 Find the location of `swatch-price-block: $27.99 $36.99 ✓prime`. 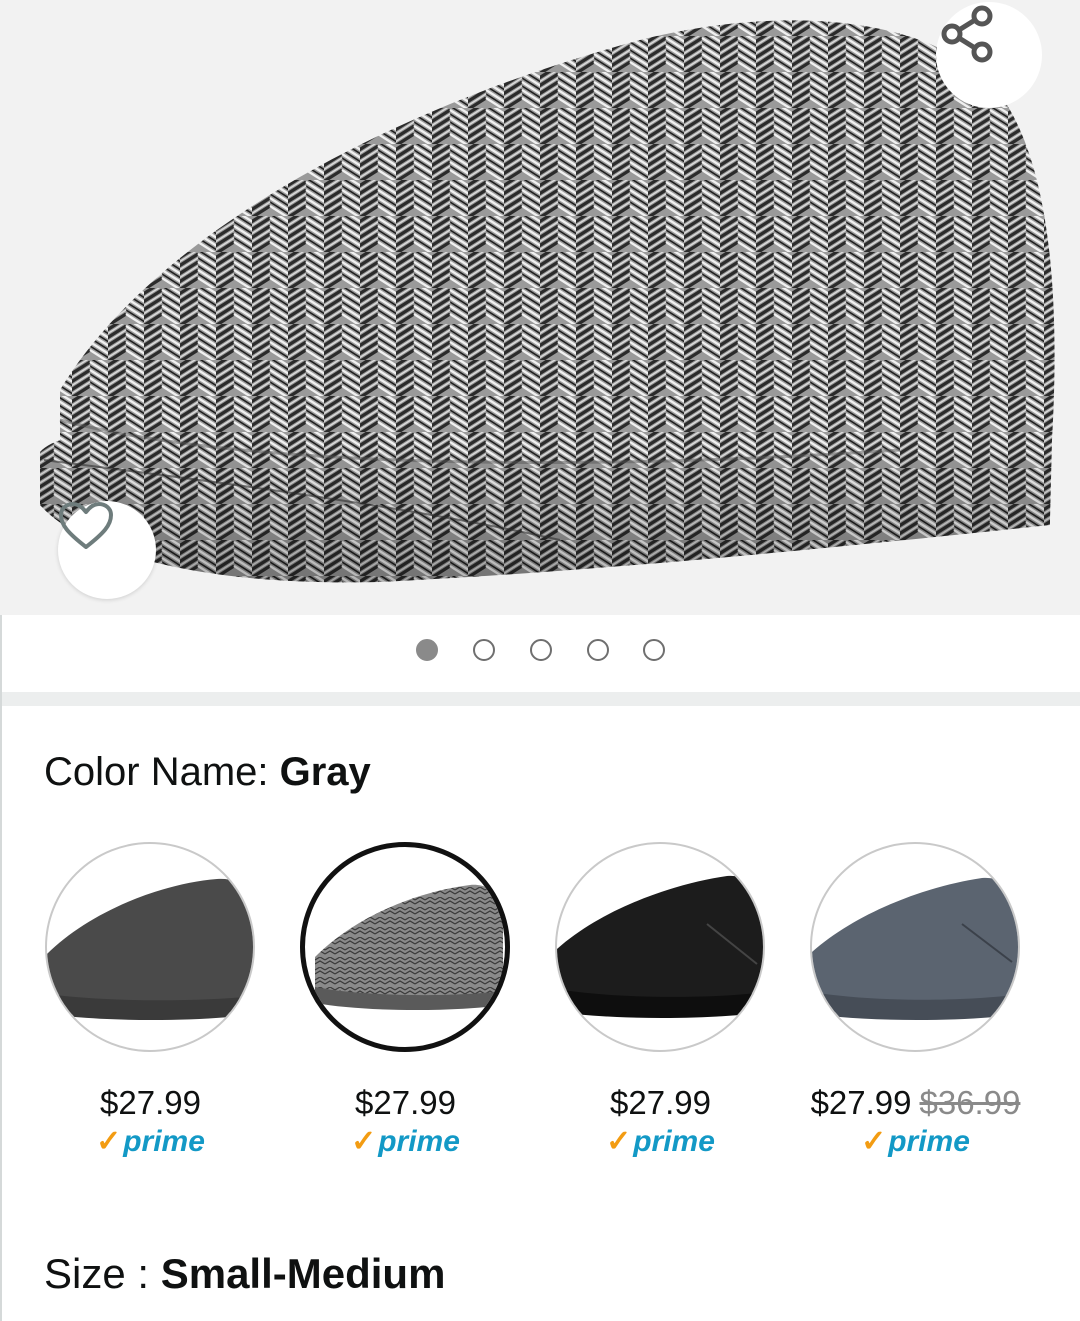

swatch-price-block: $27.99 $36.99 ✓prime is located at coordinates (915, 1121).